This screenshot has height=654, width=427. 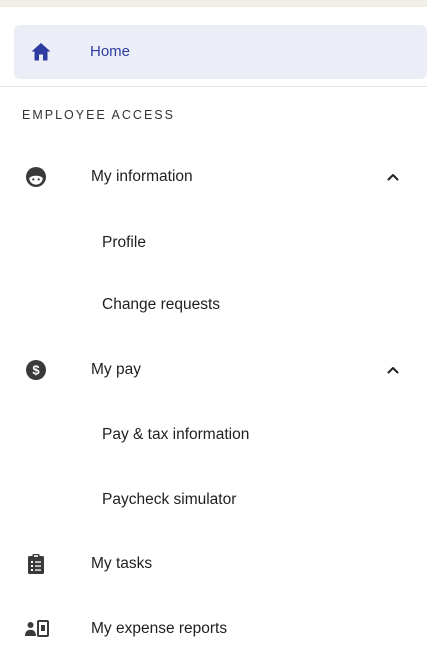 I want to click on nav-item-my-expense-reports: My expense reports, so click(x=213, y=629).